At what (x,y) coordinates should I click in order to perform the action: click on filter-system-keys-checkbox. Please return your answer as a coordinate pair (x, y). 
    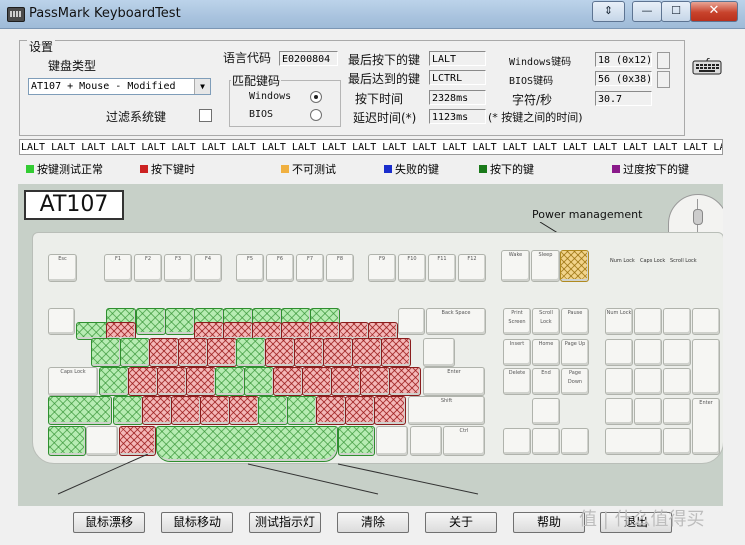
    Looking at the image, I should click on (205, 115).